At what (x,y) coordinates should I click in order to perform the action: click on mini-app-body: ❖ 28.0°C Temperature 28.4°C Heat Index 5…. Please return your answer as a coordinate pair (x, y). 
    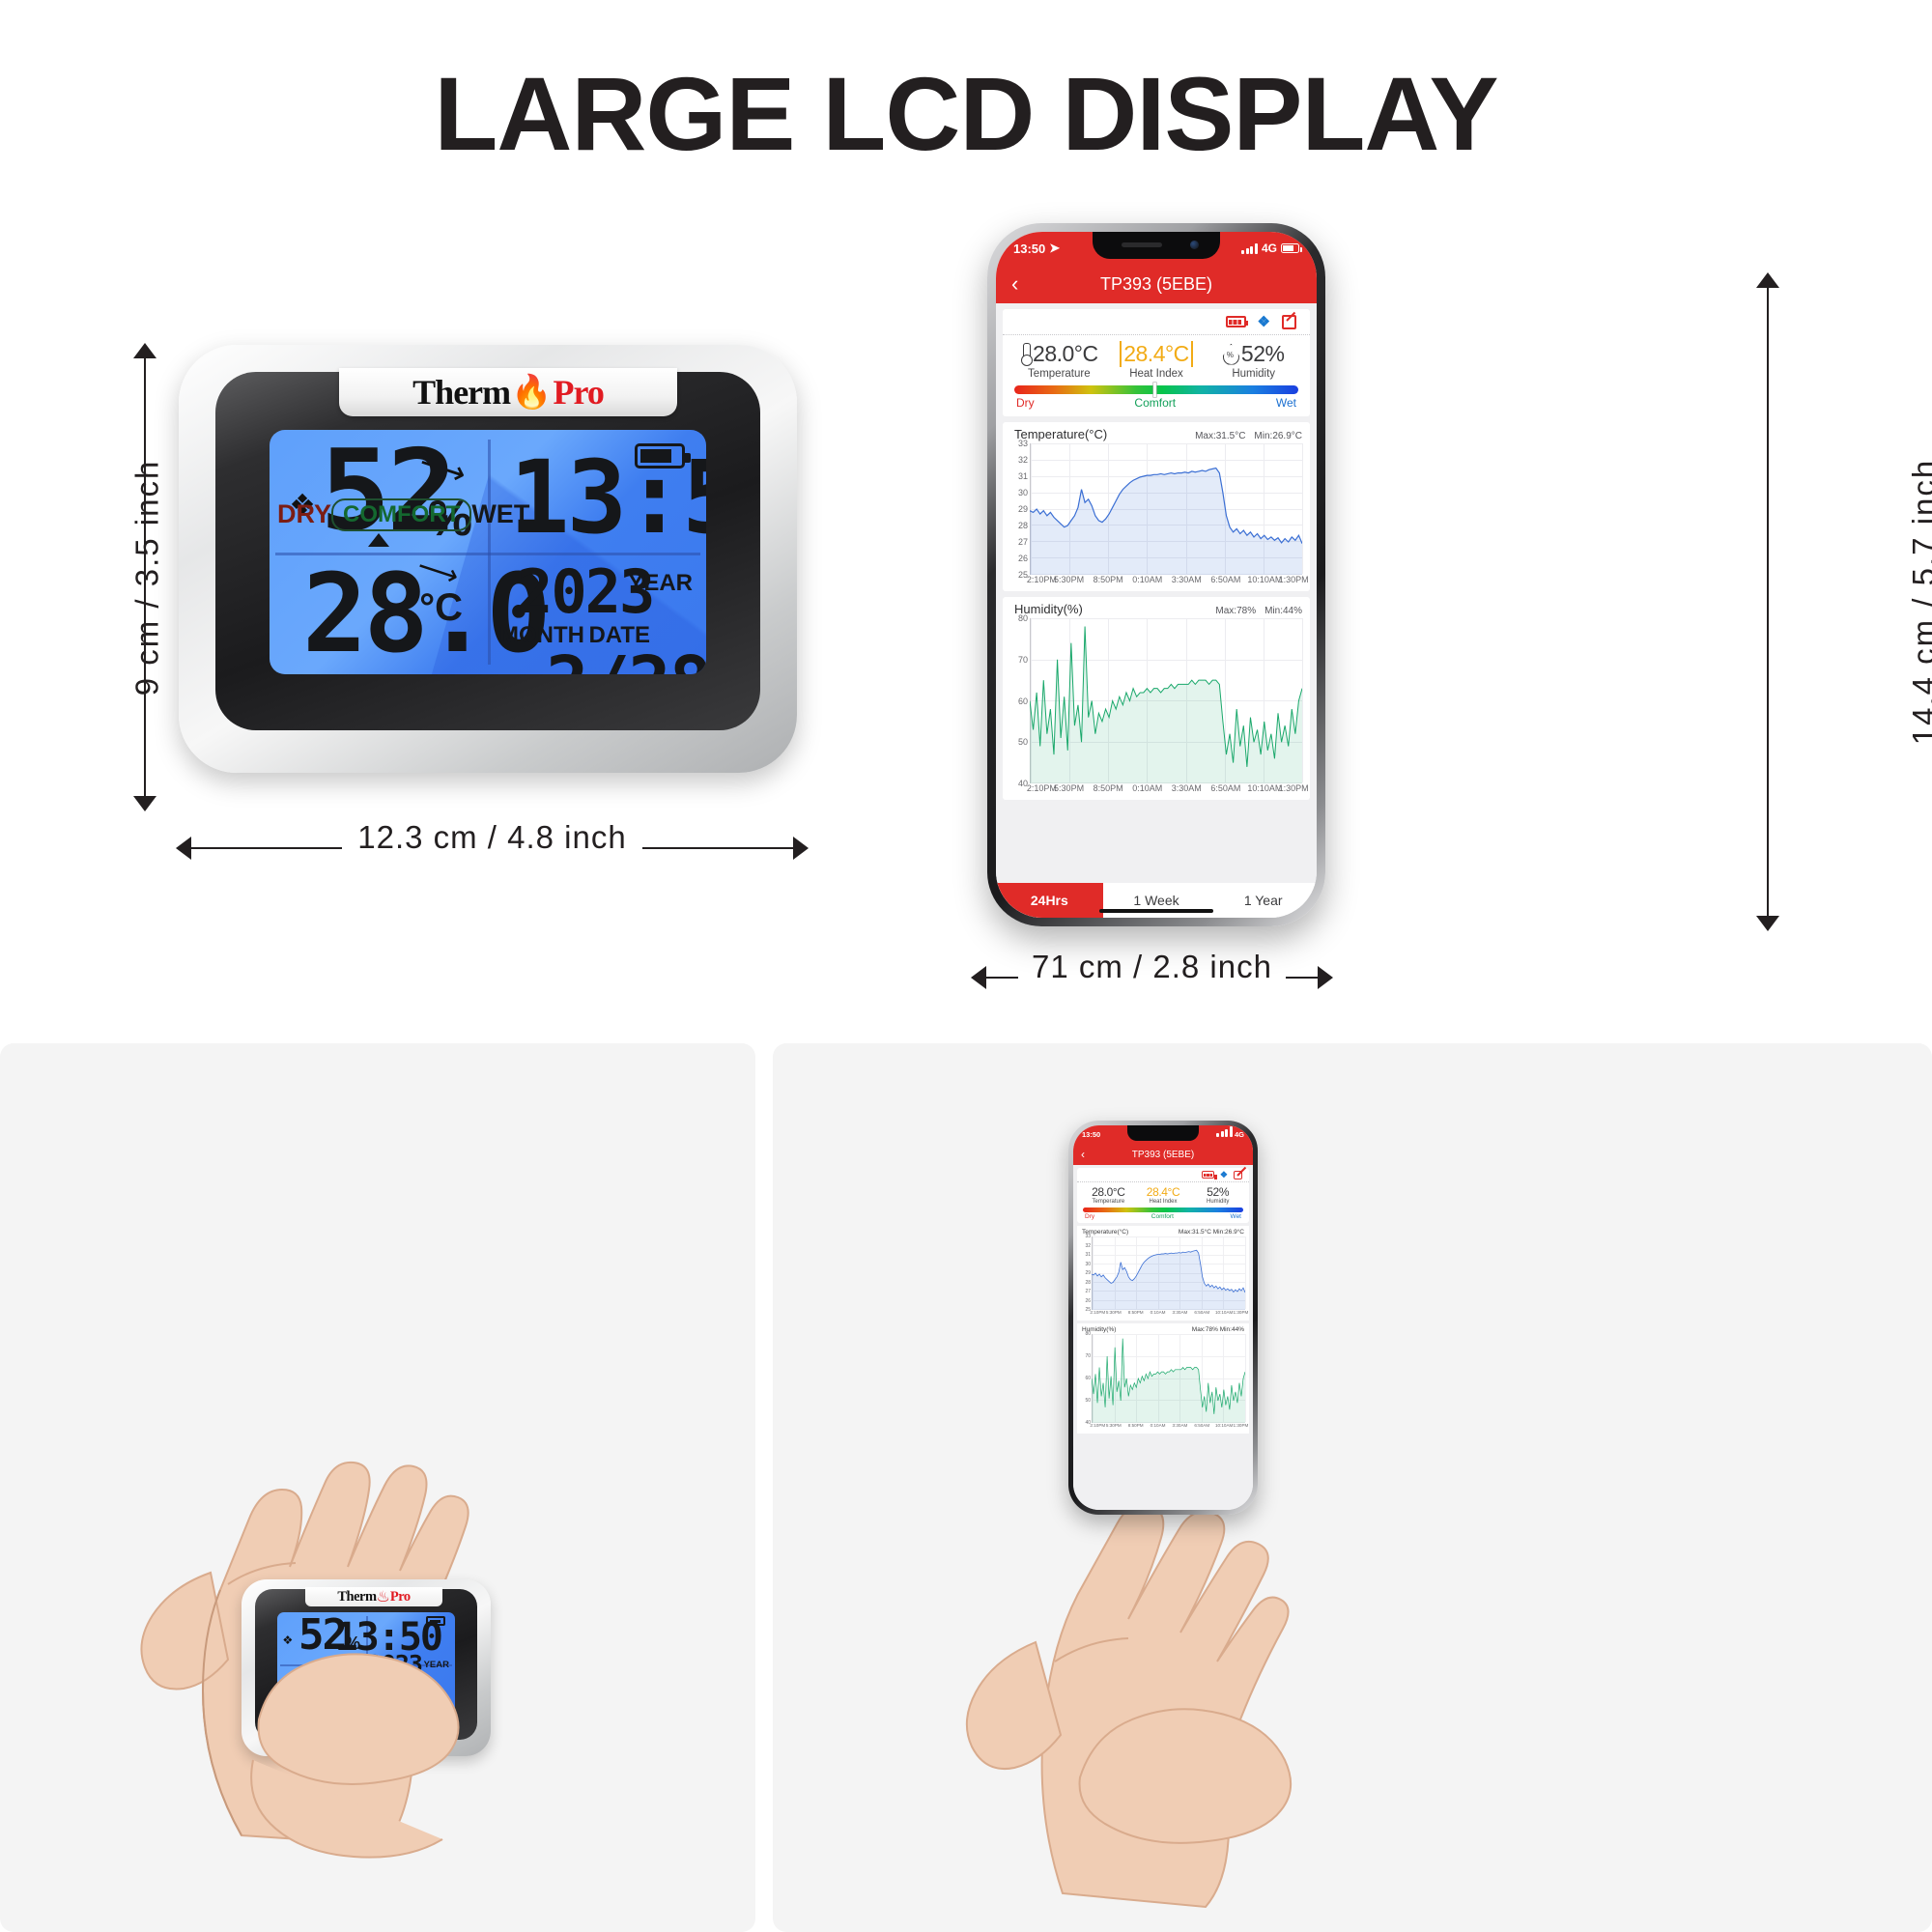
    Looking at the image, I should click on (1163, 1337).